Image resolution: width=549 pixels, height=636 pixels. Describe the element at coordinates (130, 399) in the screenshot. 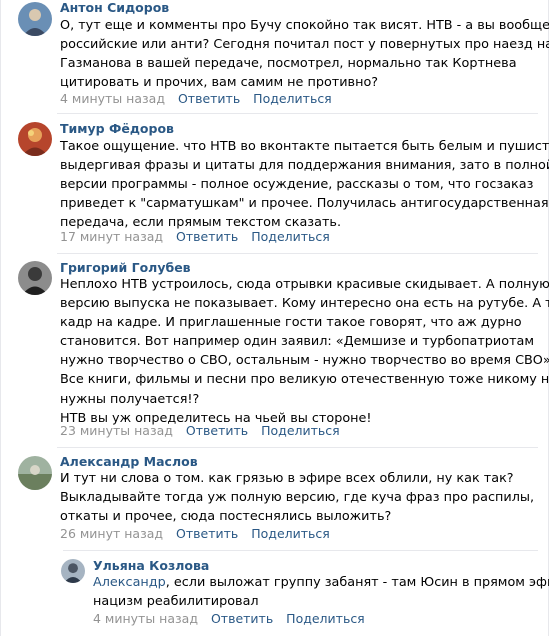

I see `comment-text-line: нужны получается!?` at that location.